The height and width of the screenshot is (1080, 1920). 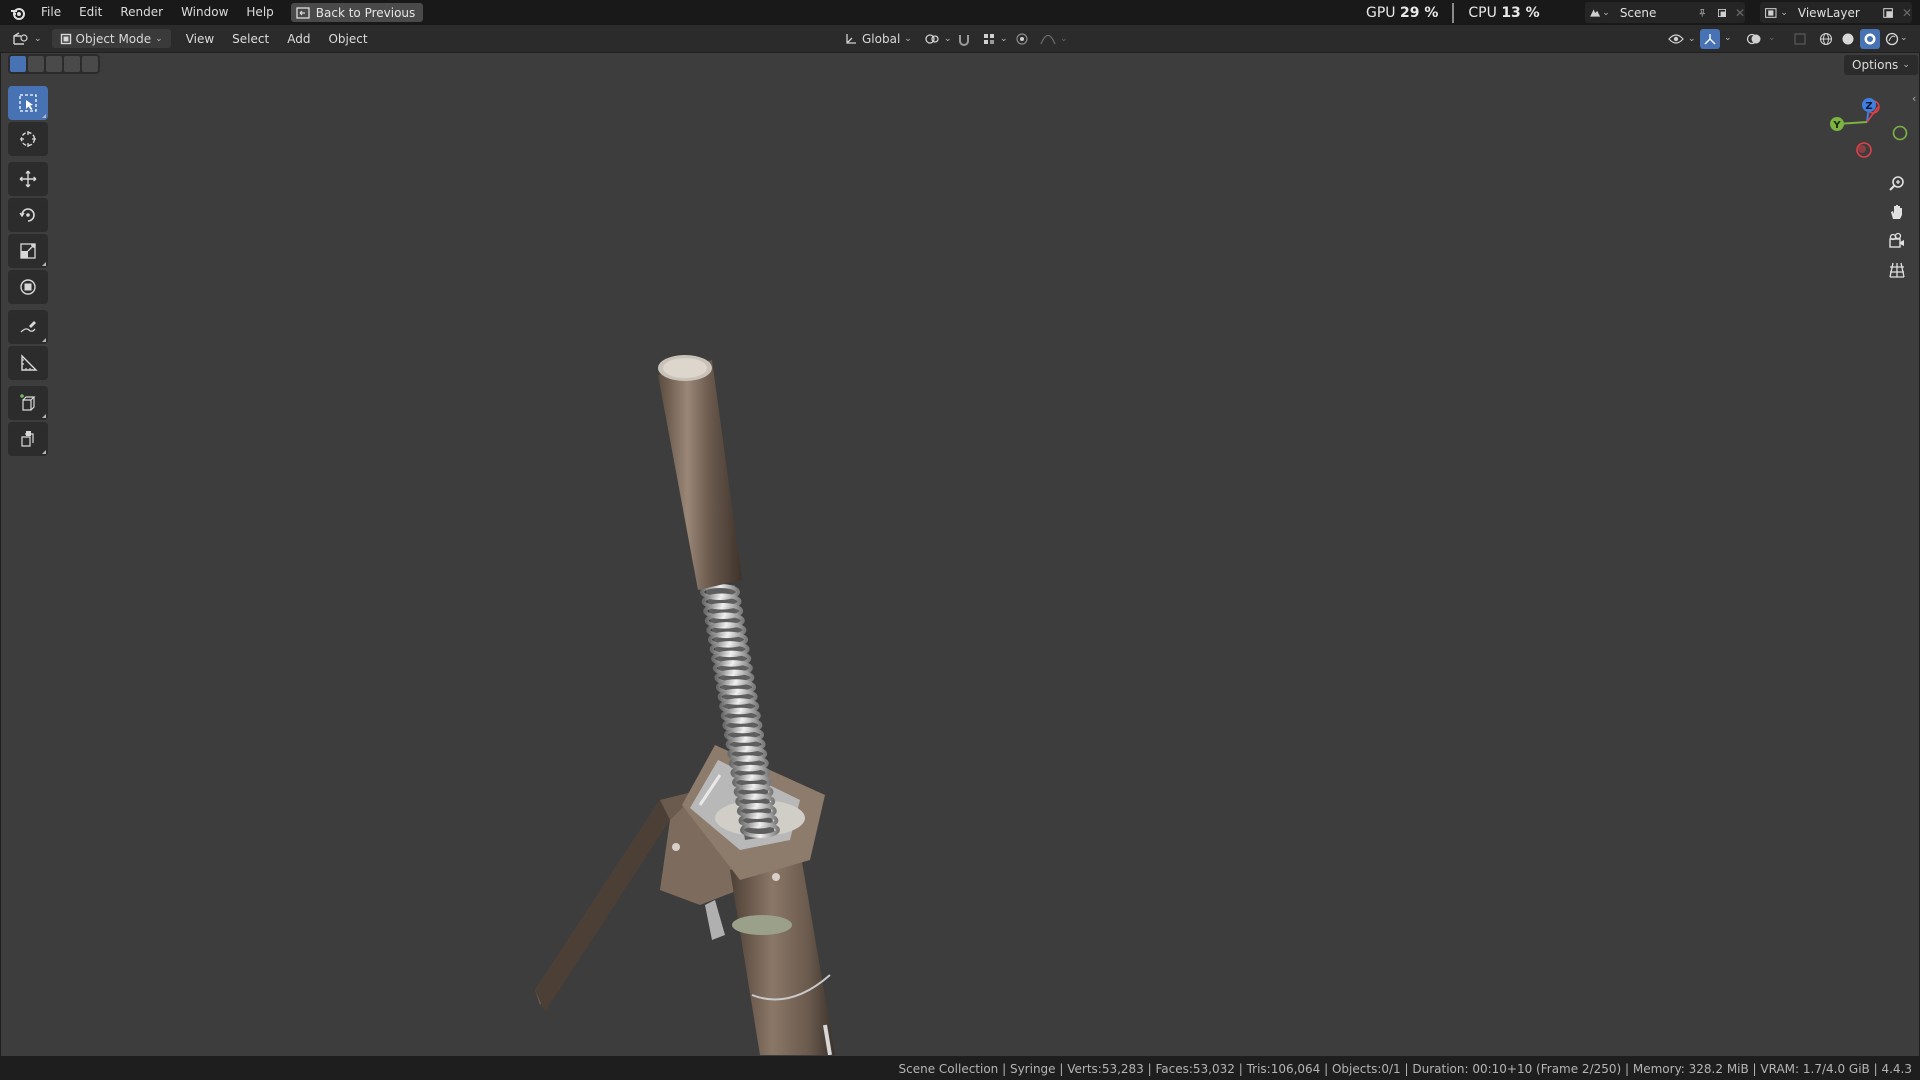 What do you see at coordinates (347, 39) in the screenshot?
I see `menu-object: Object` at bounding box center [347, 39].